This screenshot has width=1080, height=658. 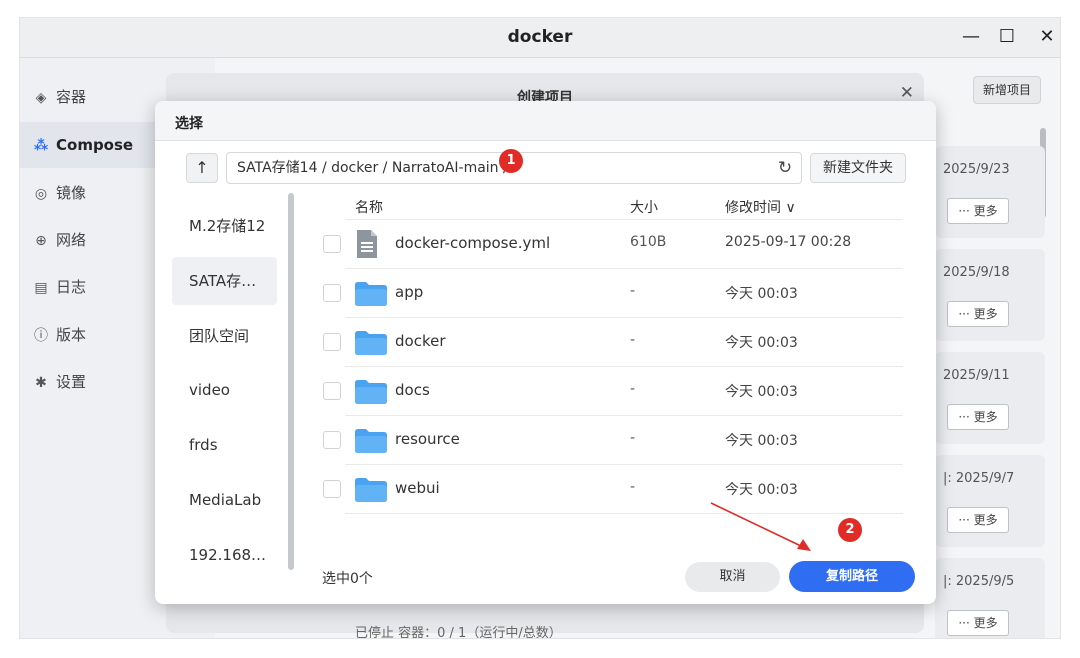 What do you see at coordinates (41, 98) in the screenshot?
I see `layers-icon: ◈` at bounding box center [41, 98].